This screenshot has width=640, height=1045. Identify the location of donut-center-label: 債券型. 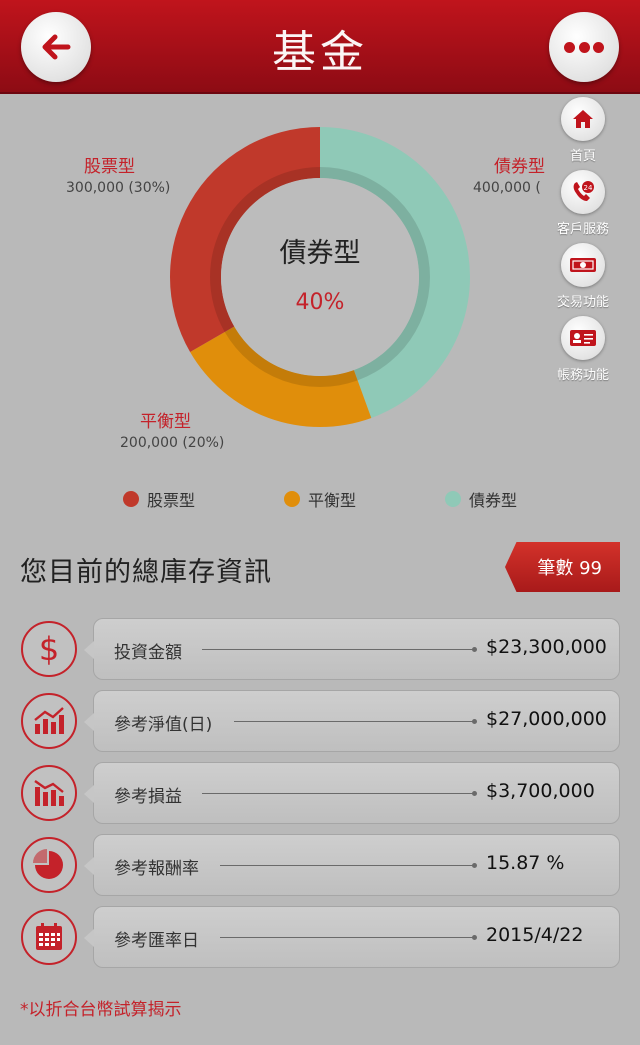
(320, 253).